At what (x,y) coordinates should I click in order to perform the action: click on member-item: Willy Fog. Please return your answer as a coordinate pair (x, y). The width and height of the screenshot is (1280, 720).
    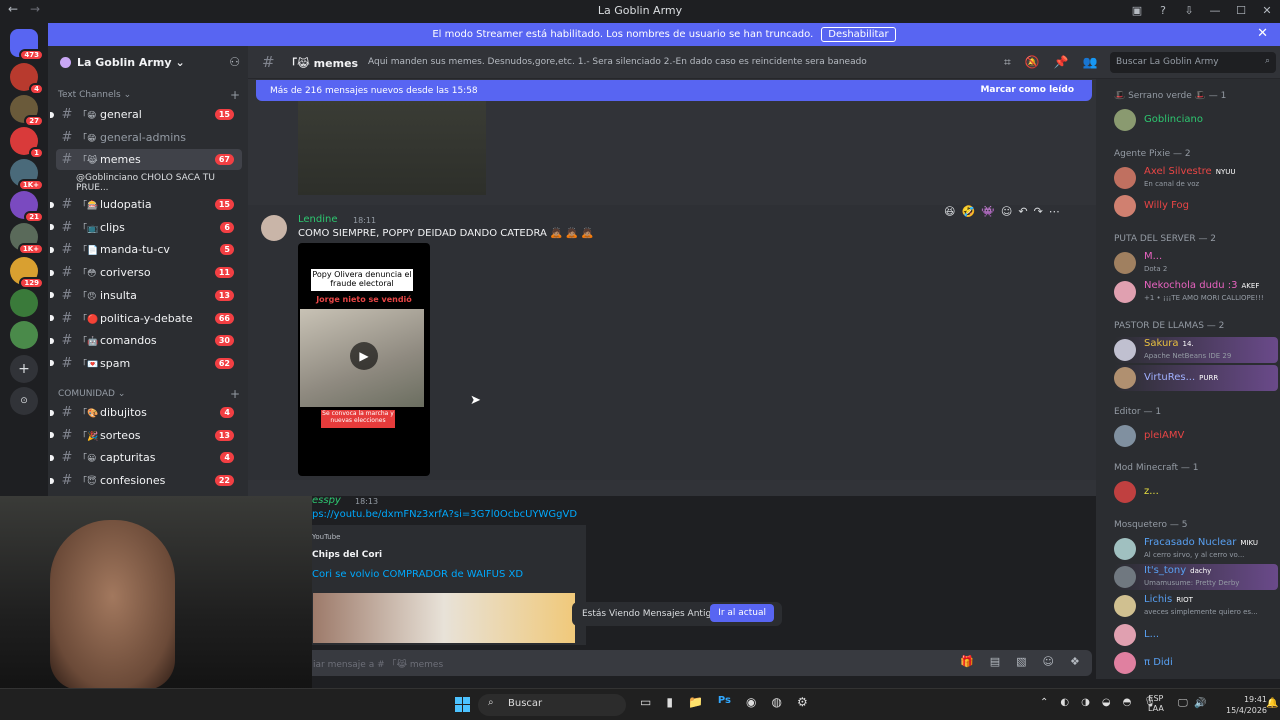
    Looking at the image, I should click on (1196, 206).